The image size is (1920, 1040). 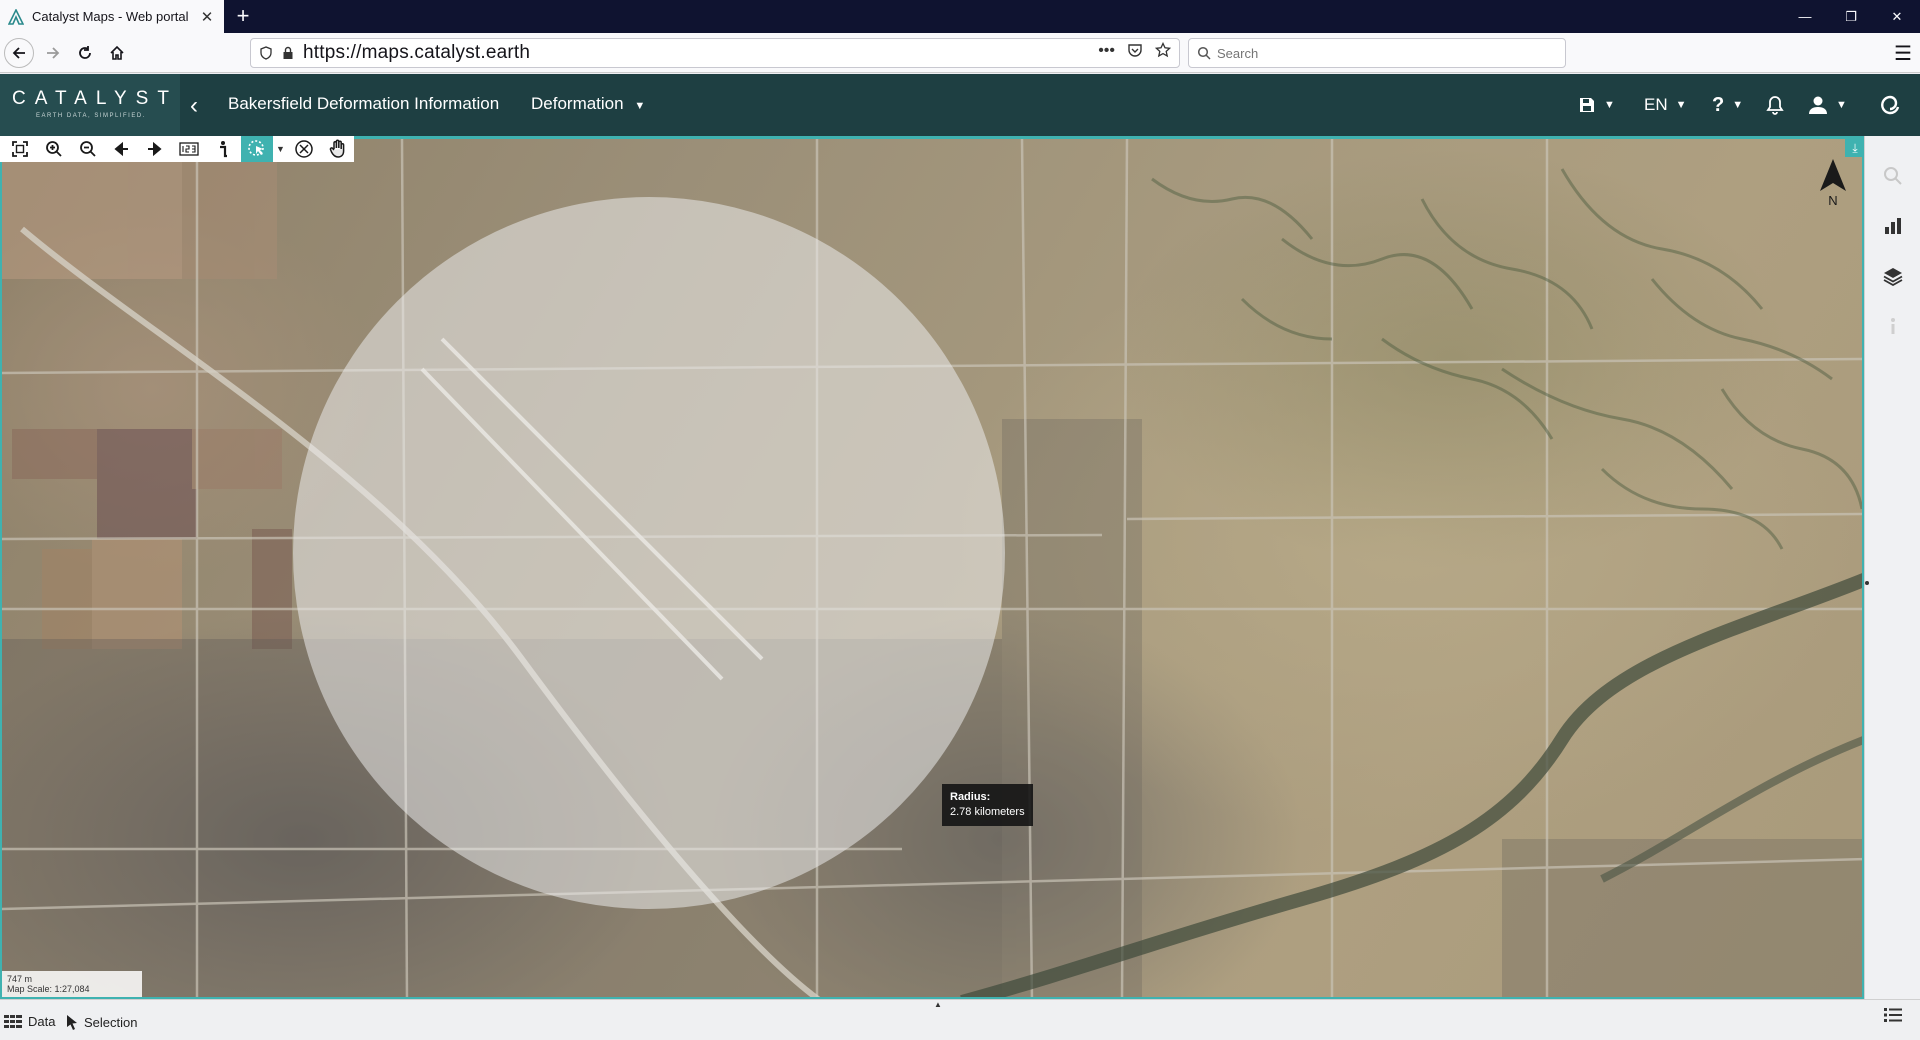 I want to click on selection-cursor-icon, so click(x=255, y=148).